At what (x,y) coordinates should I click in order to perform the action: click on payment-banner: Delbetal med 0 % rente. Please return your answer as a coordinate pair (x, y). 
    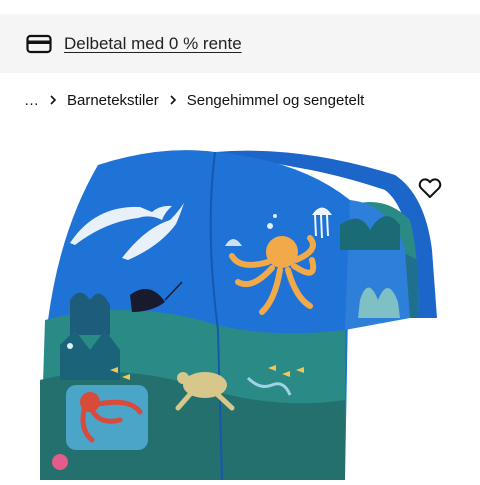
    Looking at the image, I should click on (240, 43).